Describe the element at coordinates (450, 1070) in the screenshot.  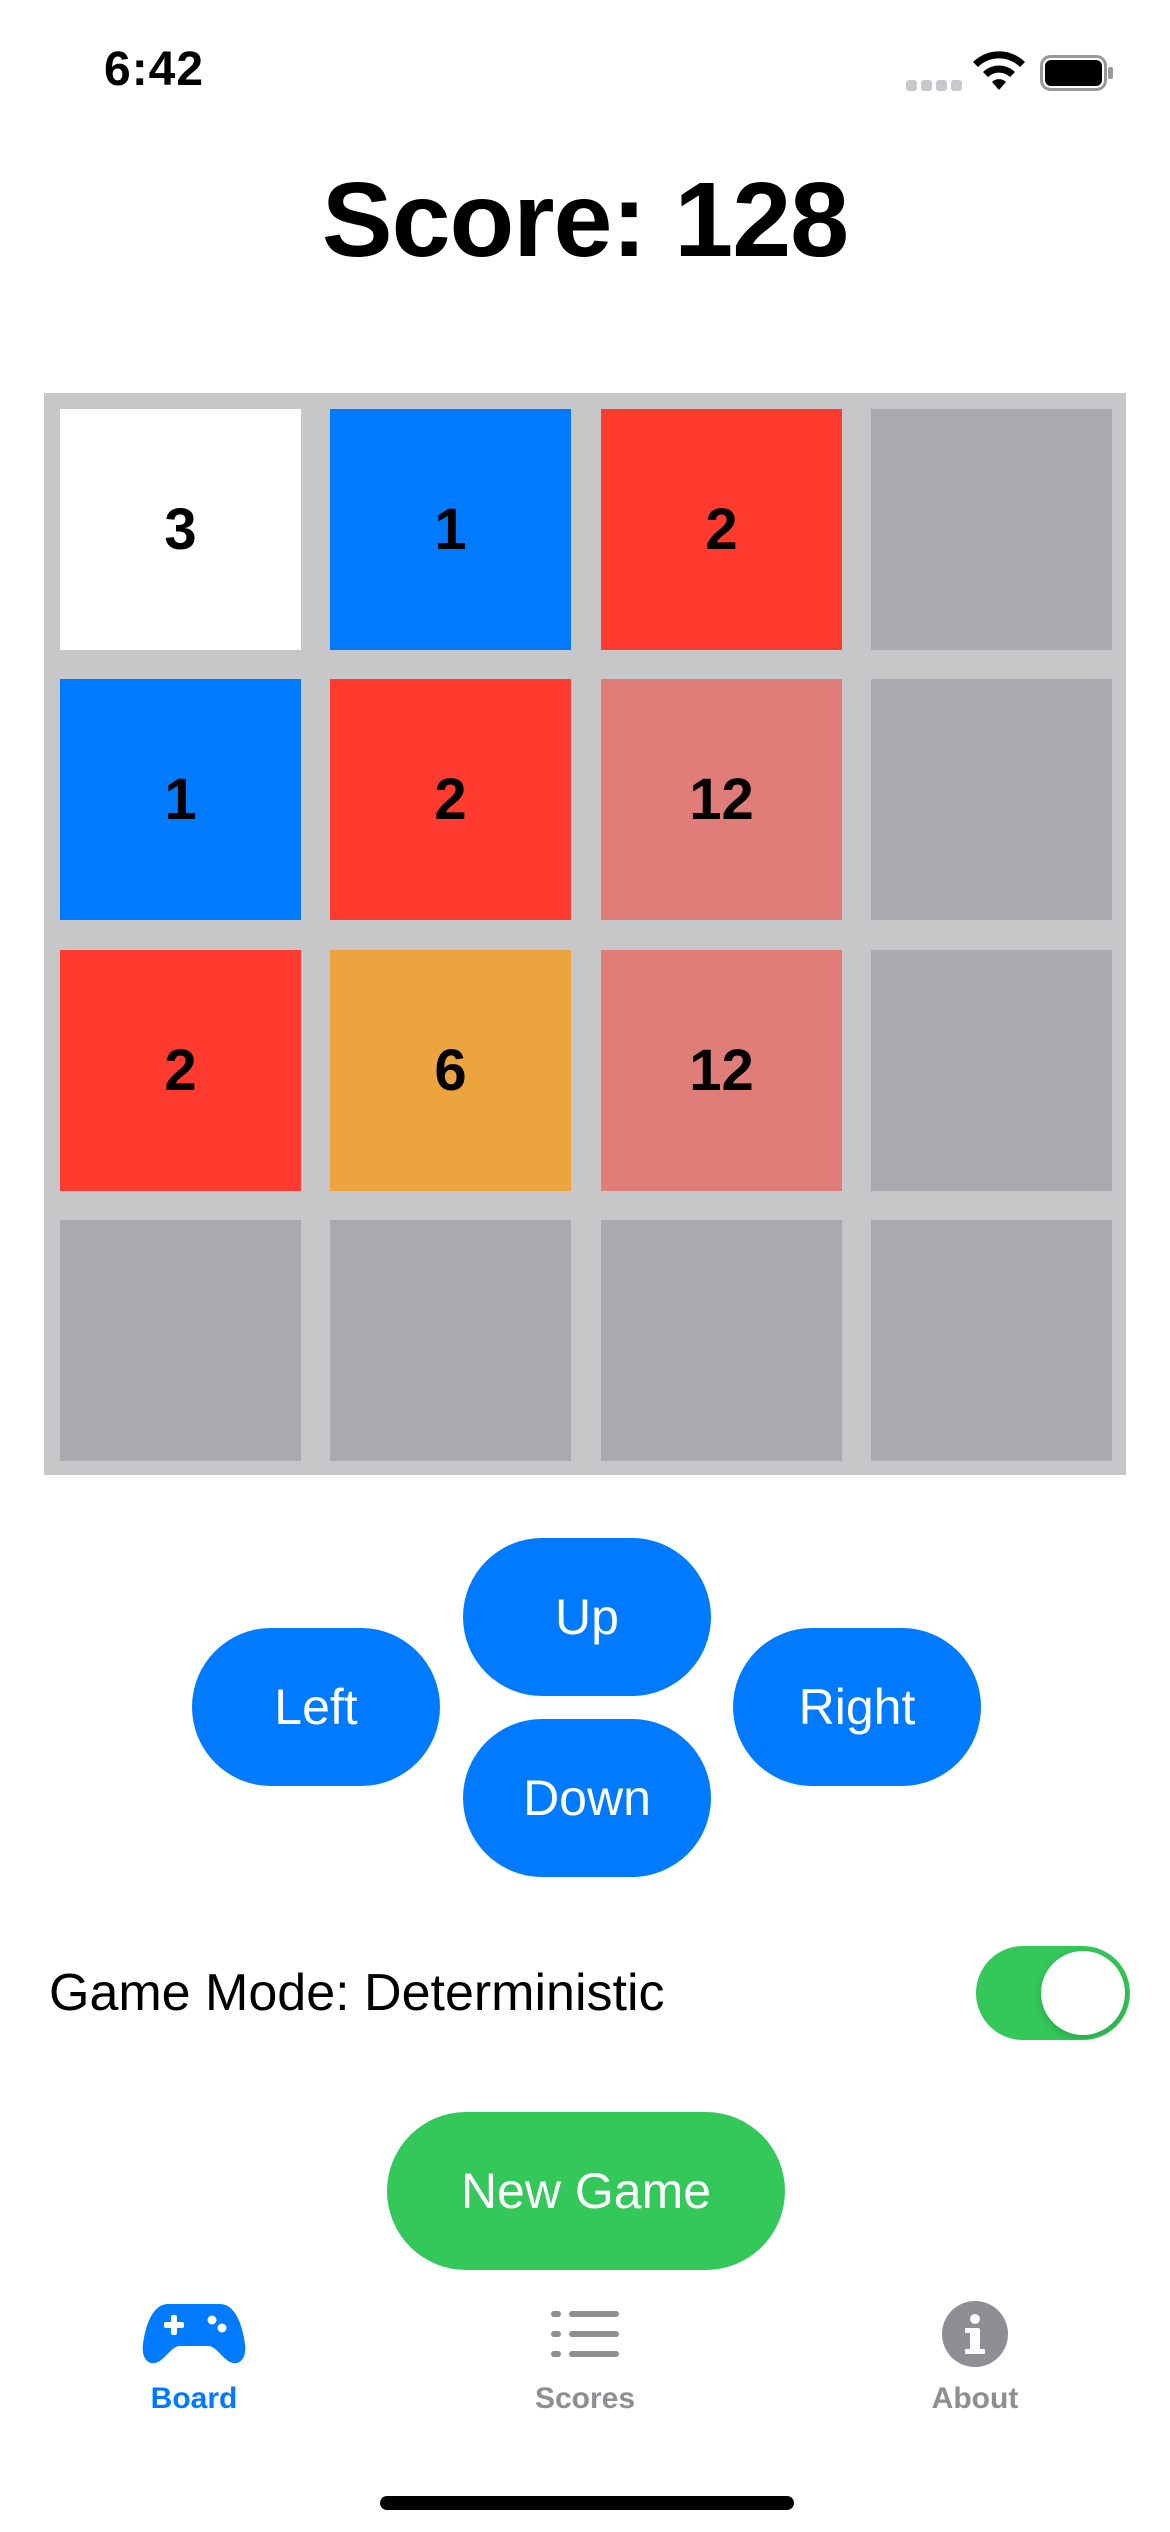
I see `board-tile: 6` at that location.